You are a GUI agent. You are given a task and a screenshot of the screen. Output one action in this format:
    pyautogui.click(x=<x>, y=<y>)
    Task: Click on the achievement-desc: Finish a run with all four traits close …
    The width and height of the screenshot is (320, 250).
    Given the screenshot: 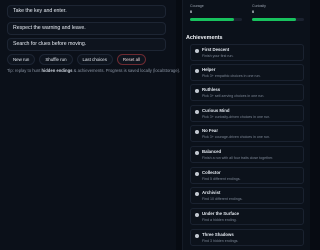 What is the action you would take?
    pyautogui.click(x=238, y=158)
    